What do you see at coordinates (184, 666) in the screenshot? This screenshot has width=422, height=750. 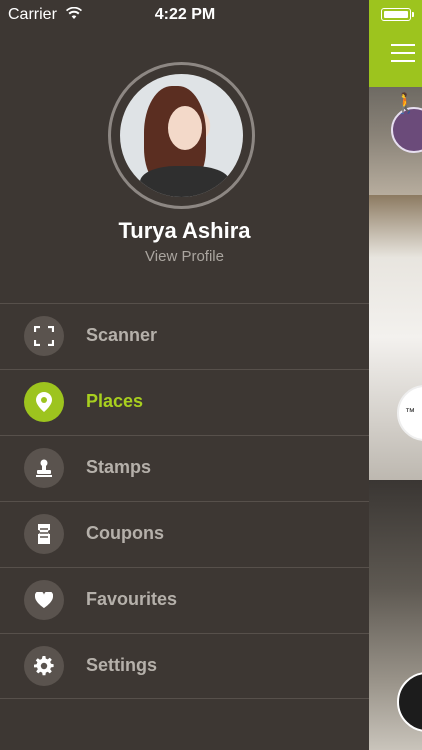 I see `menu-item-settings: Settings` at bounding box center [184, 666].